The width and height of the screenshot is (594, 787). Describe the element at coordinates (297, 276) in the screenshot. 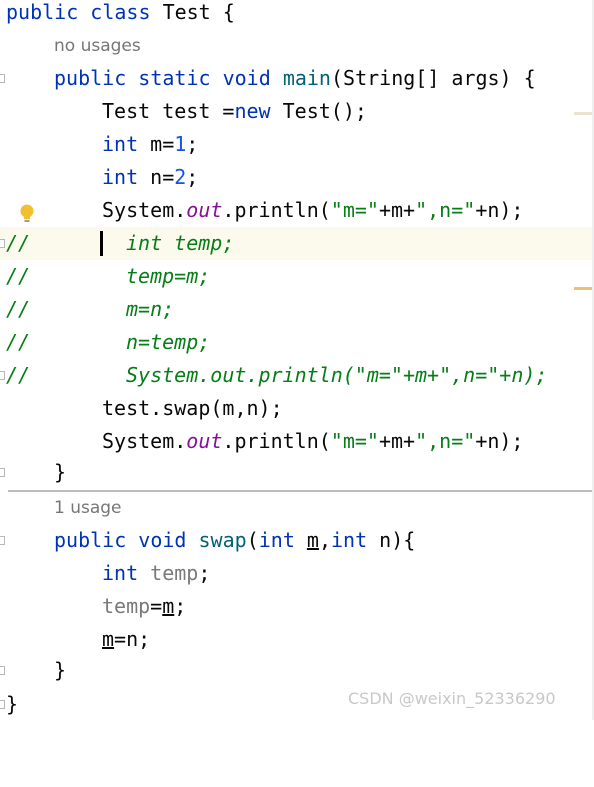

I see `code-line-comment-2: // temp=m;` at that location.